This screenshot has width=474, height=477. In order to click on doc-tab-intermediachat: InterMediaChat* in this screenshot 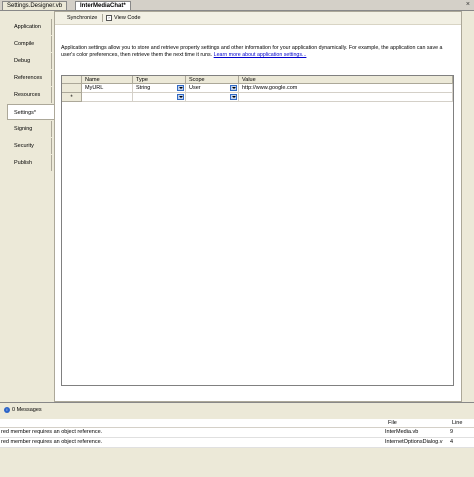, I will do `click(103, 5)`.